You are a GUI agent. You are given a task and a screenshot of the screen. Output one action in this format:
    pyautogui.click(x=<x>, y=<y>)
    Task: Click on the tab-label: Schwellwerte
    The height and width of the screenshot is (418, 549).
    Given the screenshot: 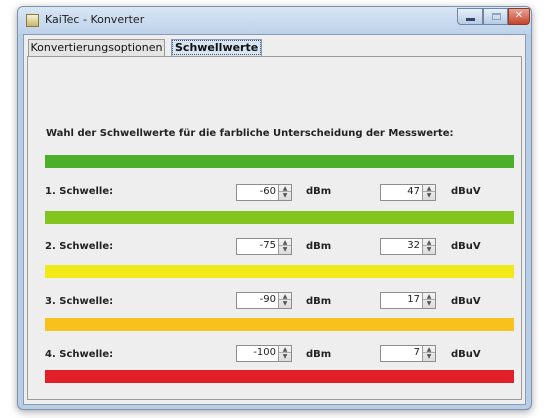 What is the action you would take?
    pyautogui.click(x=217, y=47)
    